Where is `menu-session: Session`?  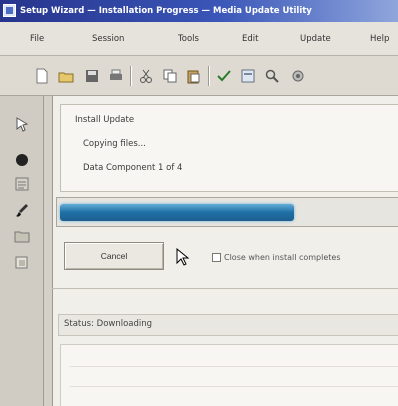 menu-session: Session is located at coordinates (108, 39).